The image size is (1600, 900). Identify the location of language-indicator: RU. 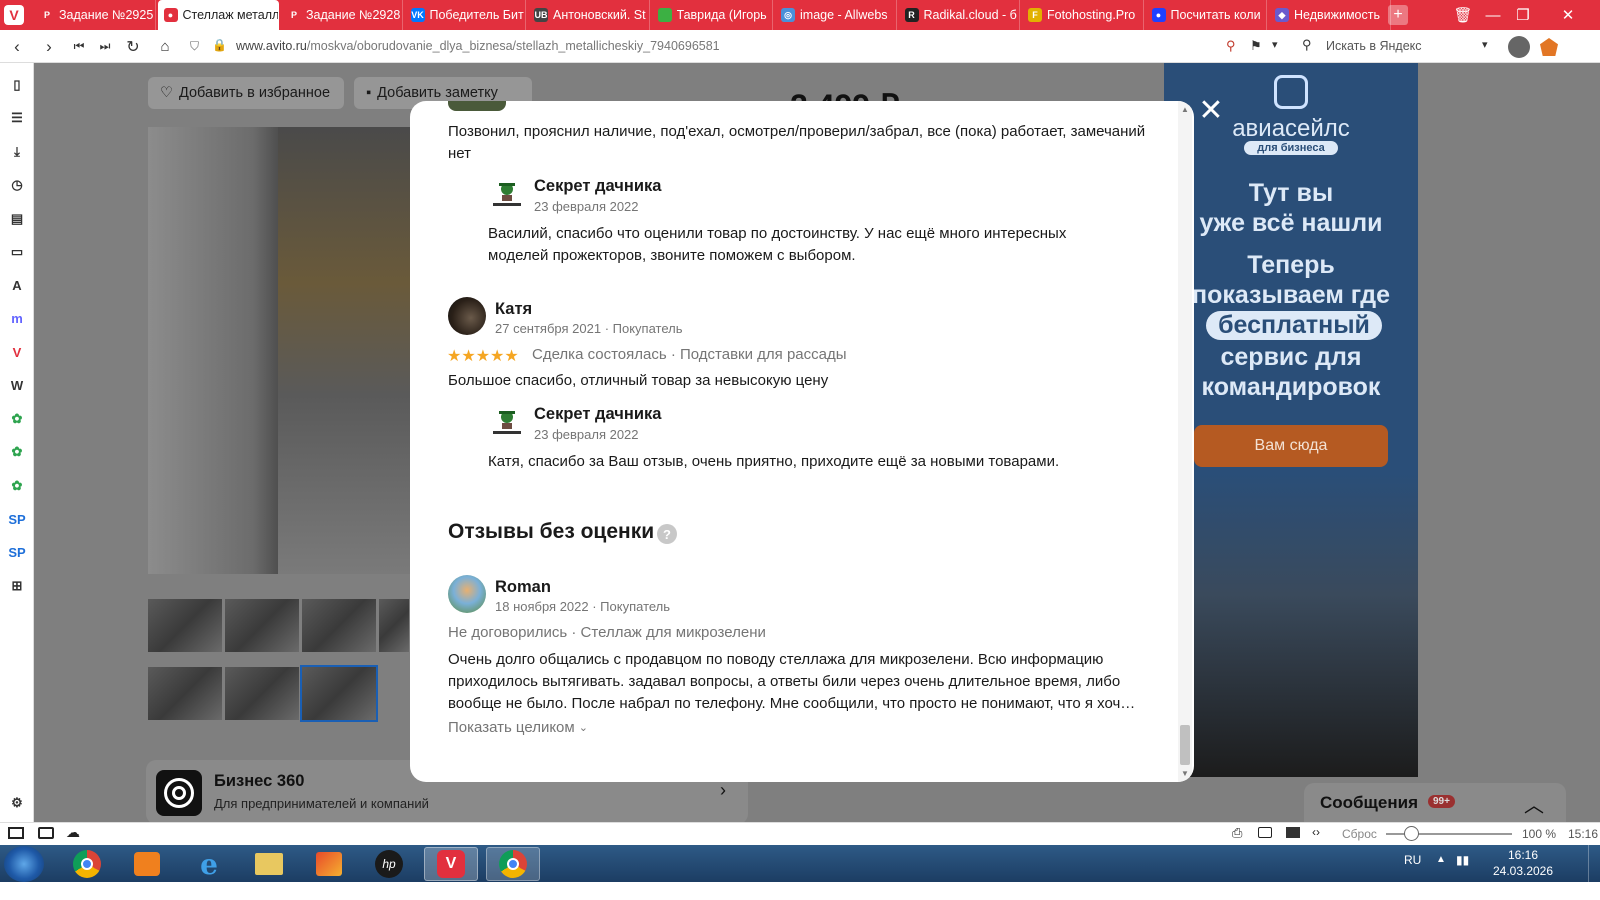
(1412, 860).